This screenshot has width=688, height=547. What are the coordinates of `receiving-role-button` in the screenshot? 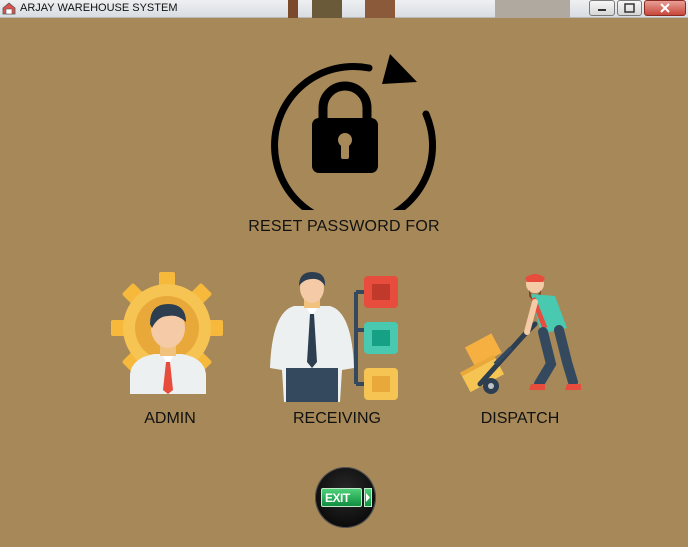 It's located at (335, 337).